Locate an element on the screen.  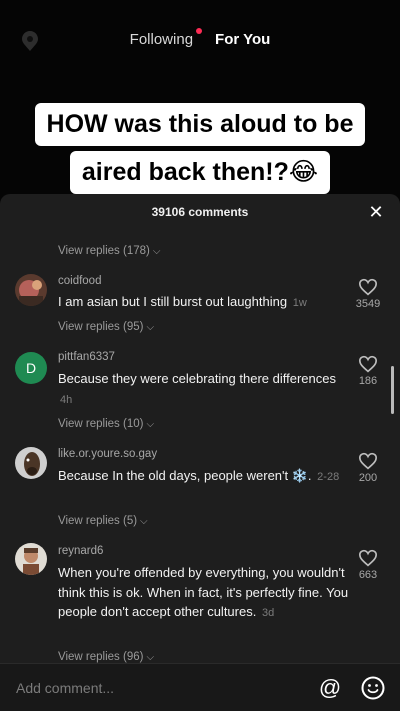
notification-dot is located at coordinates (199, 31).